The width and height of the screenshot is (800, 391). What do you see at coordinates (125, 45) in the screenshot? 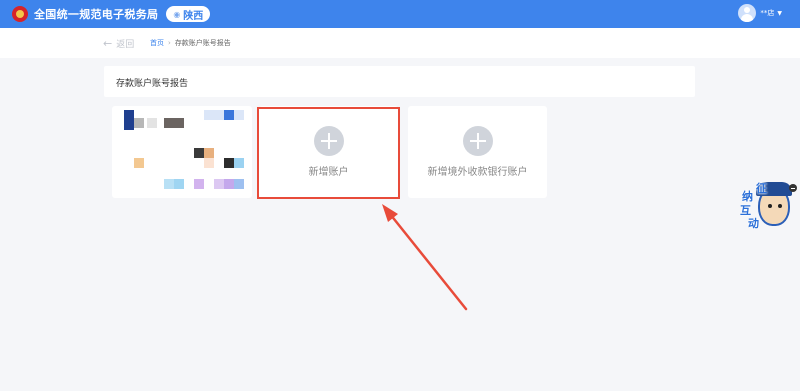
I see `back-label: 返回` at bounding box center [125, 45].